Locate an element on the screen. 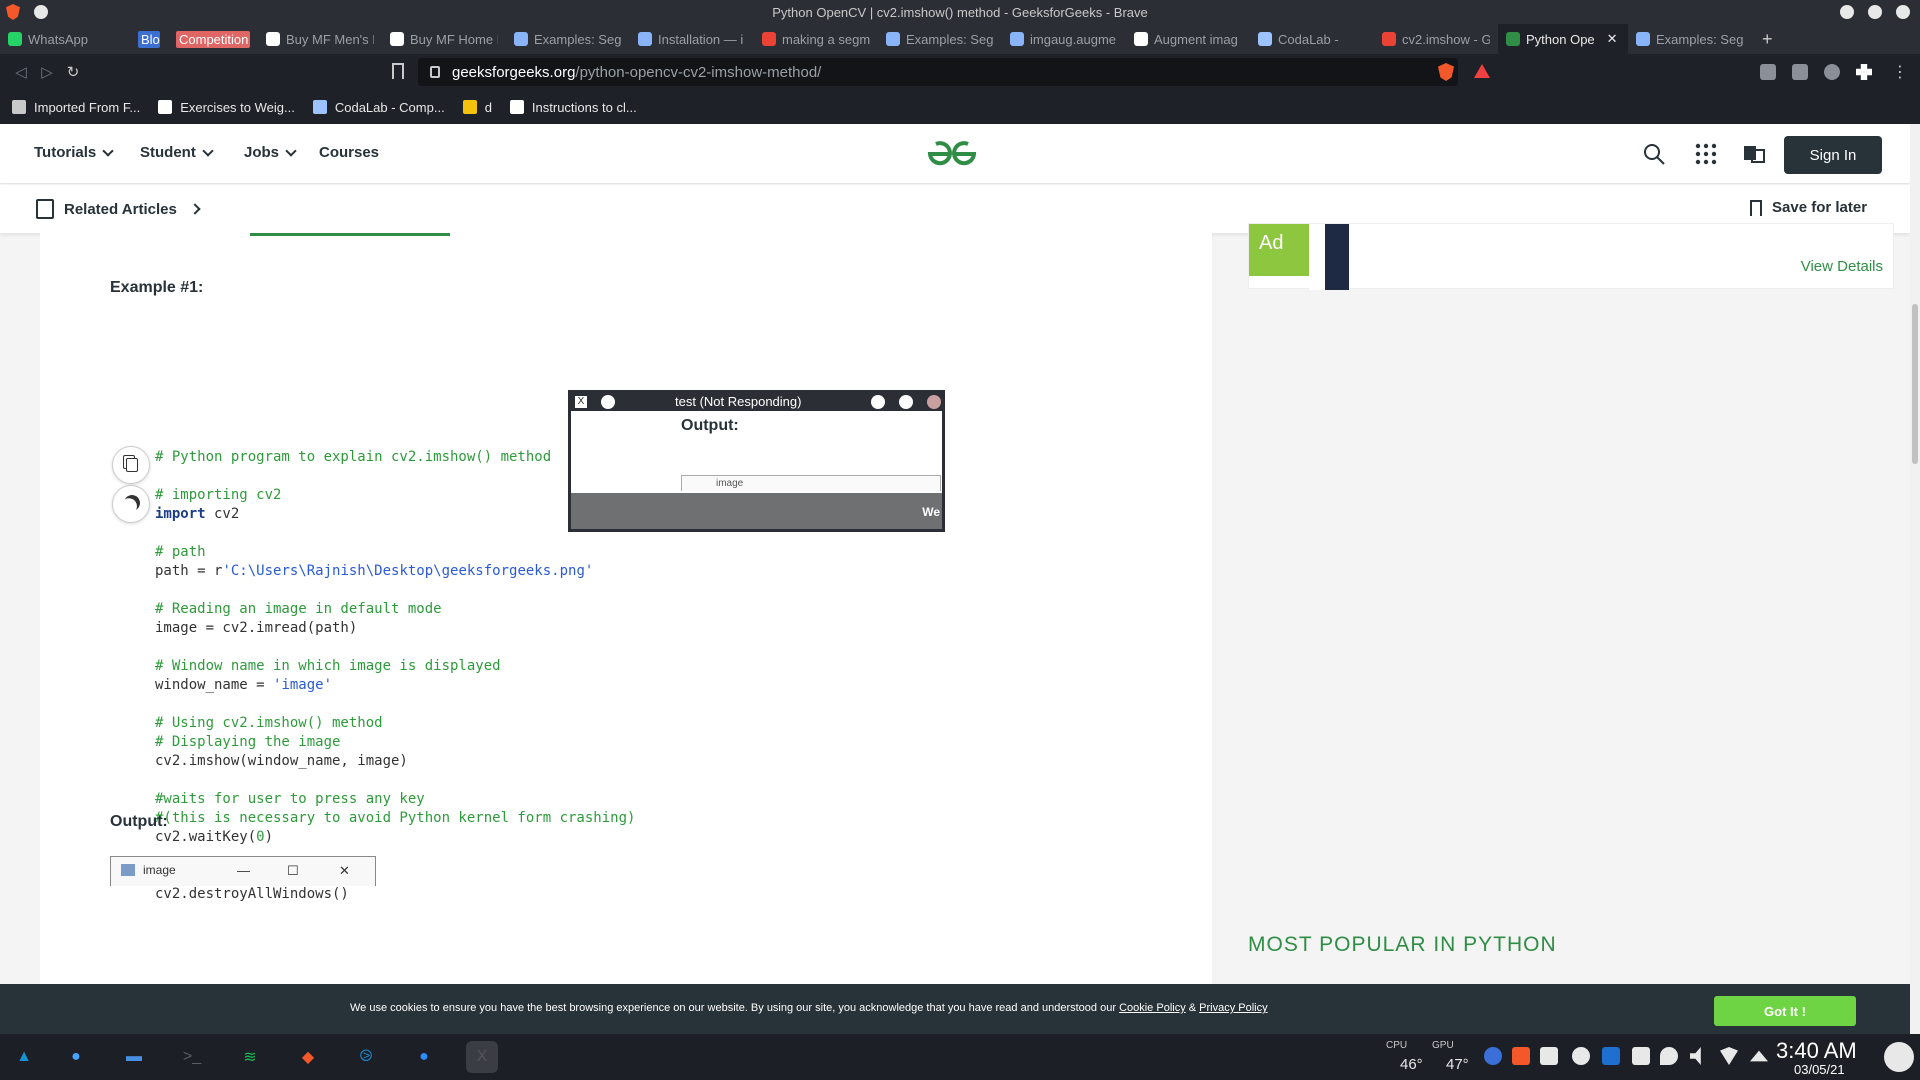  related-articles-label: Related Articles is located at coordinates (120, 209).